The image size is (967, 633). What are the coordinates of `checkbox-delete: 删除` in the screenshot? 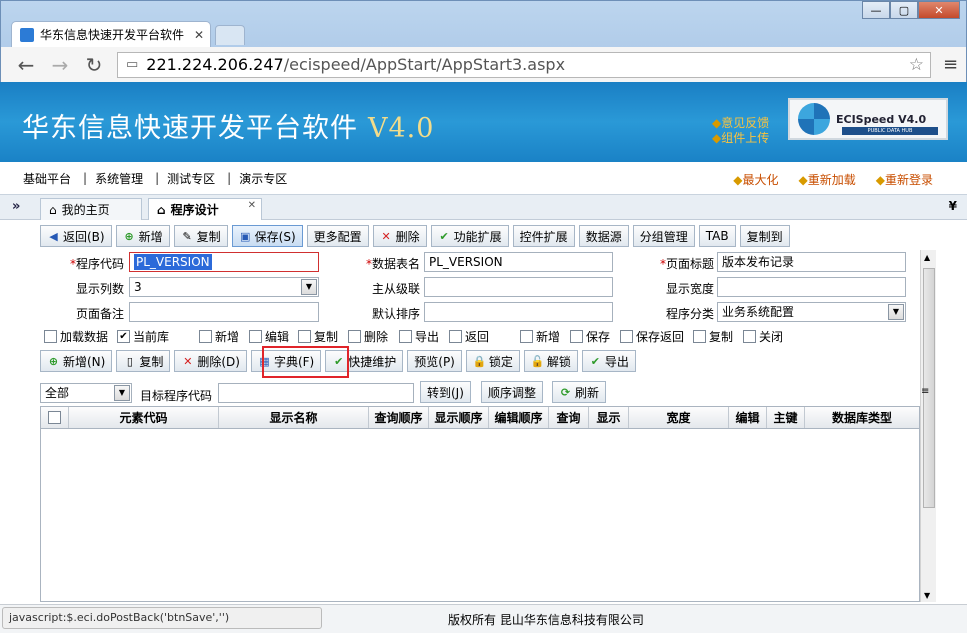 It's located at (368, 336).